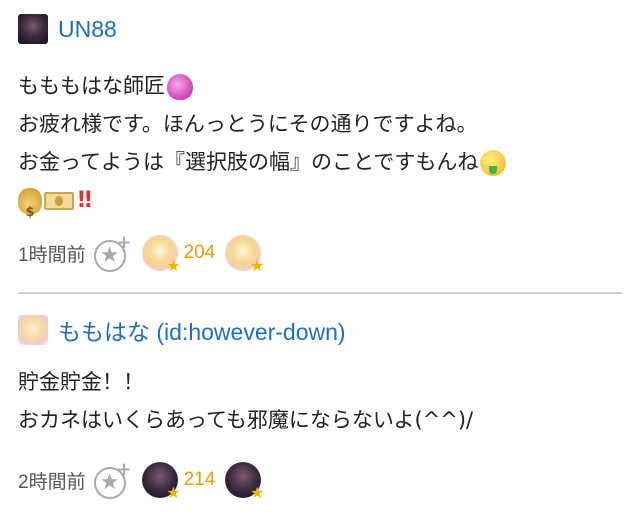  What do you see at coordinates (248, 124) in the screenshot?
I see `comment-line-text: お疲れ様です。ほんっとうにその通りですよね。` at bounding box center [248, 124].